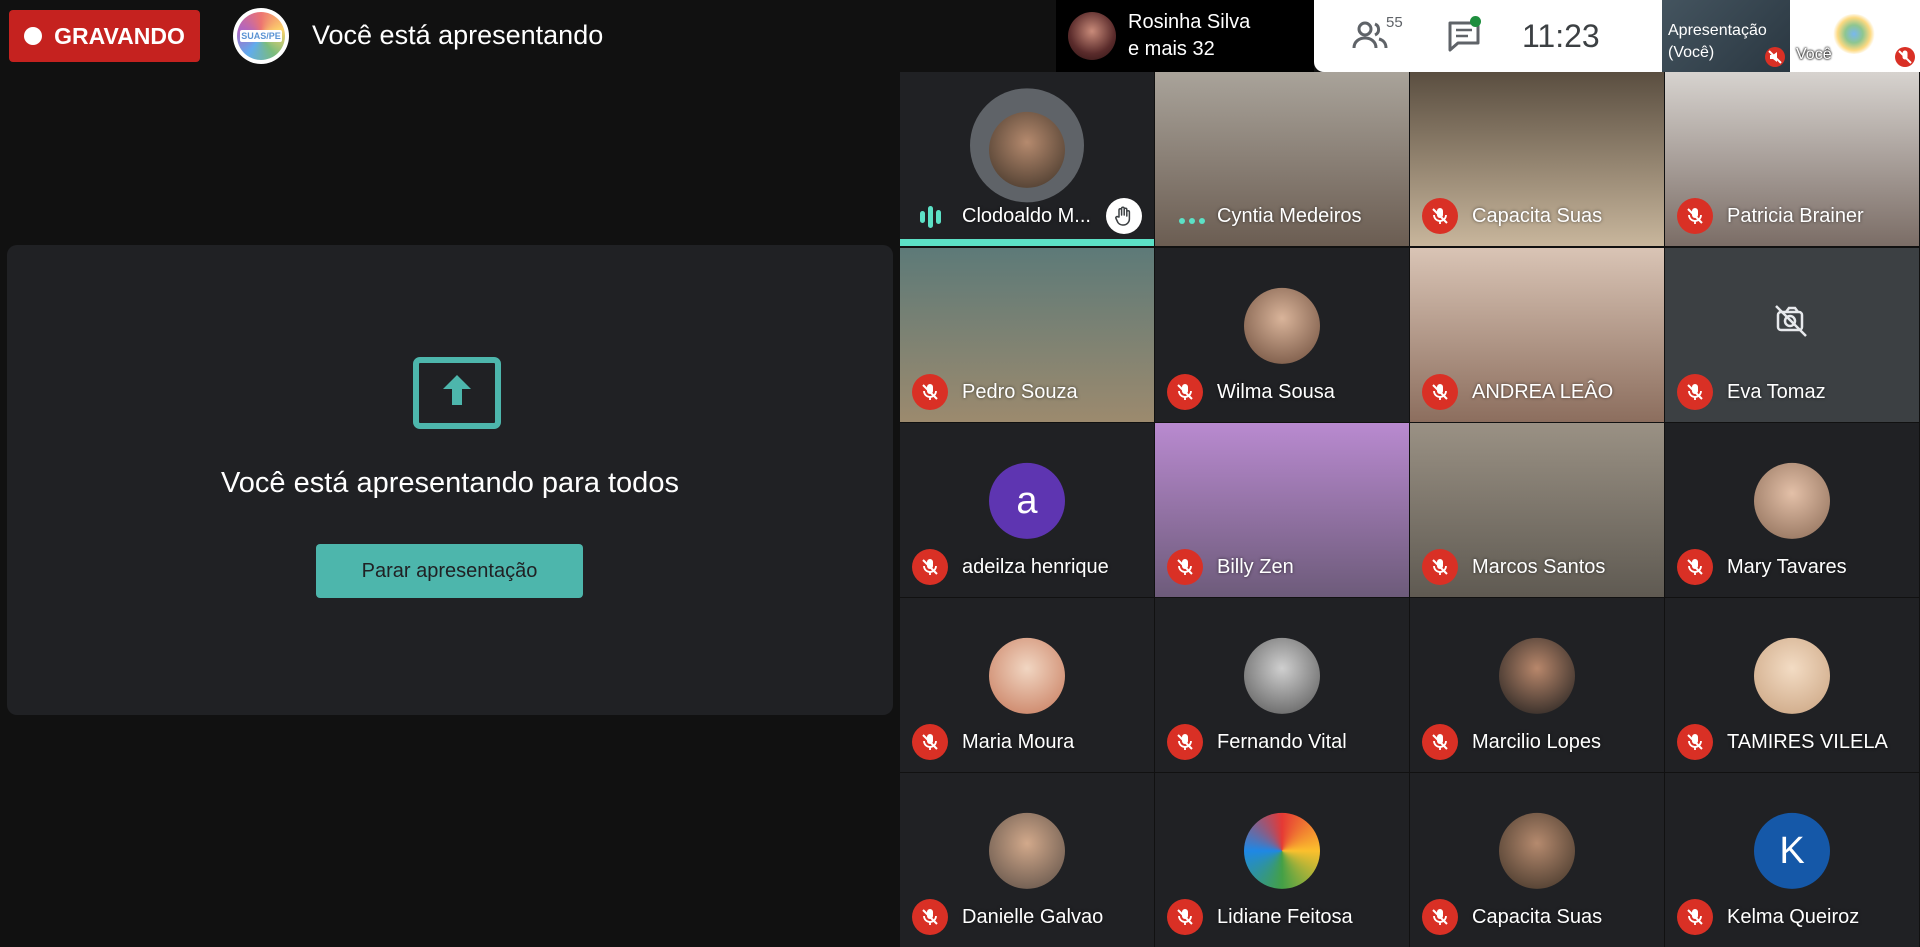 The height and width of the screenshot is (947, 1920). Describe the element at coordinates (1289, 216) in the screenshot. I see `participant-name: Cyntia Medeiros` at that location.